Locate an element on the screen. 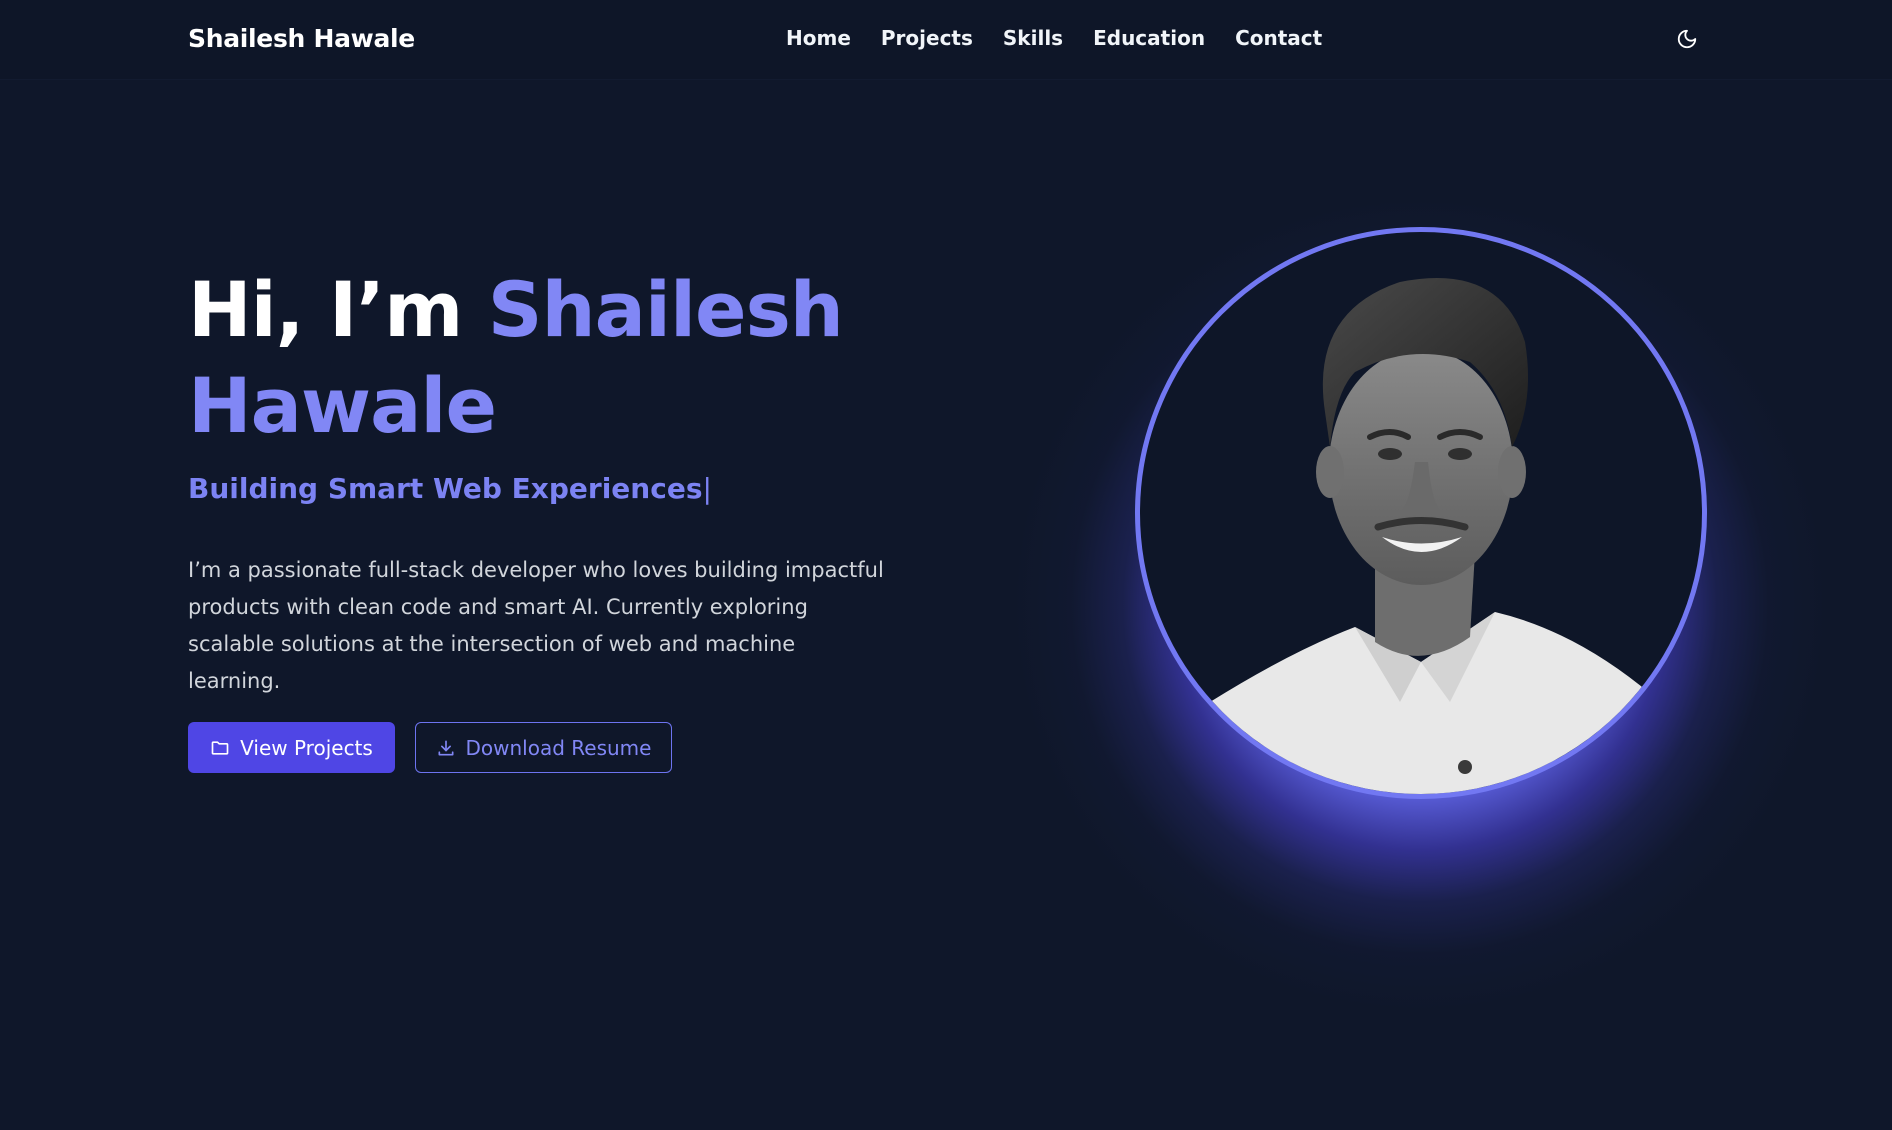 This screenshot has width=1892, height=1130. brand-logo: Shailesh Hawale is located at coordinates (301, 38).